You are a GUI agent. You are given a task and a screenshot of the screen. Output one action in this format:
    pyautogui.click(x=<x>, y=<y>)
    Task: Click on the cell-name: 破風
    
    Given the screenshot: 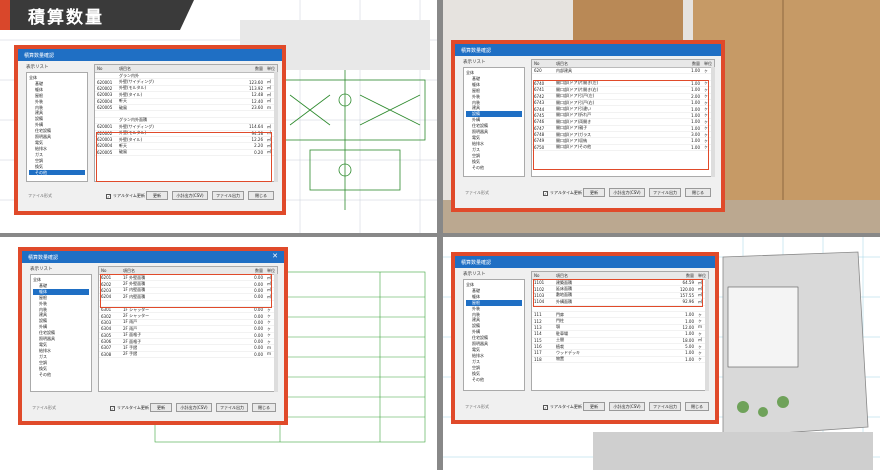 What is the action you would take?
    pyautogui.click(x=123, y=107)
    